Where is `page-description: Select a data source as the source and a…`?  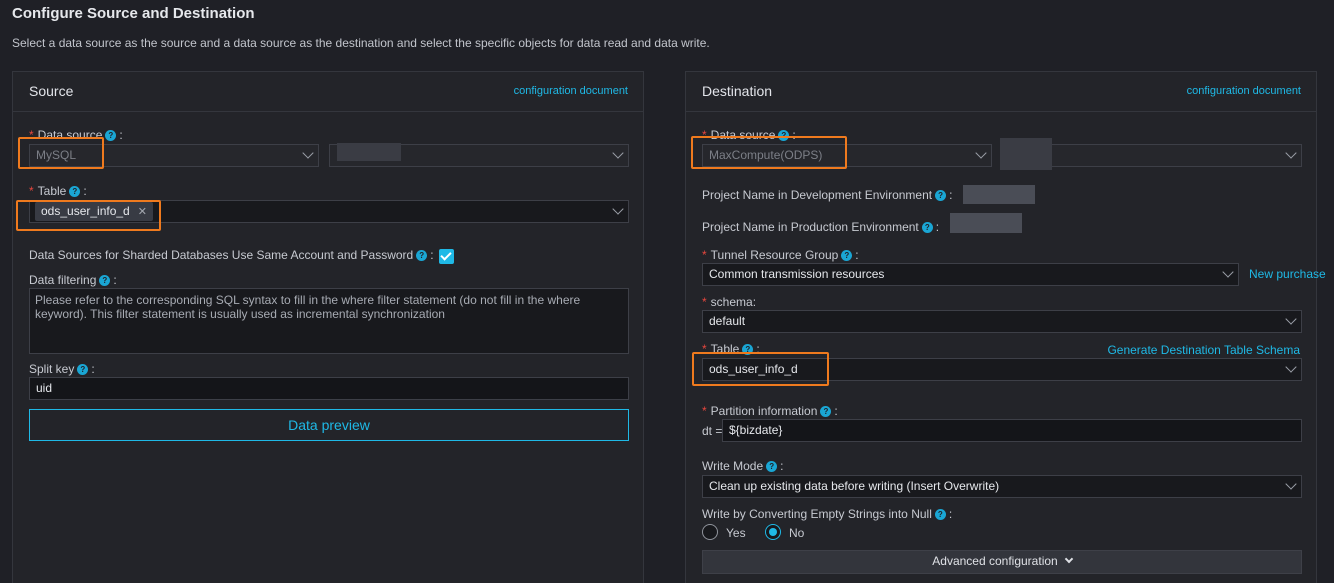
page-description: Select a data source as the source and a… is located at coordinates (361, 43).